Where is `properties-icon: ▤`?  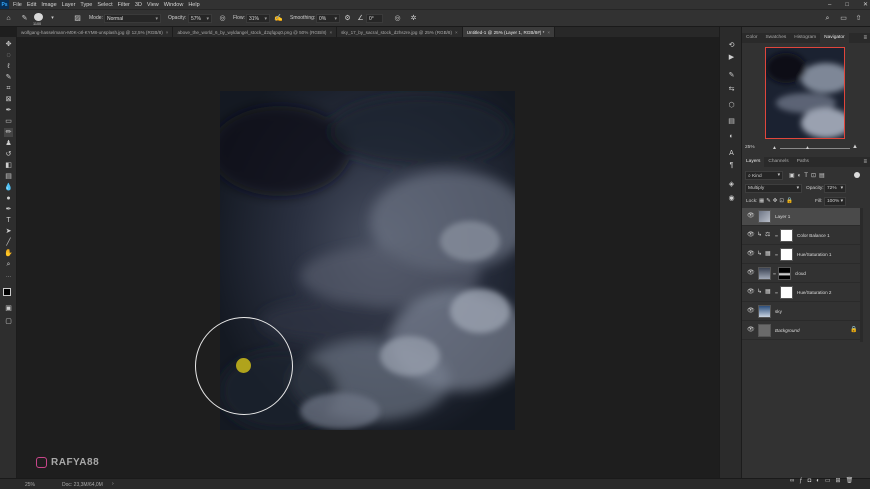
properties-icon: ▤ is located at coordinates (731, 121).